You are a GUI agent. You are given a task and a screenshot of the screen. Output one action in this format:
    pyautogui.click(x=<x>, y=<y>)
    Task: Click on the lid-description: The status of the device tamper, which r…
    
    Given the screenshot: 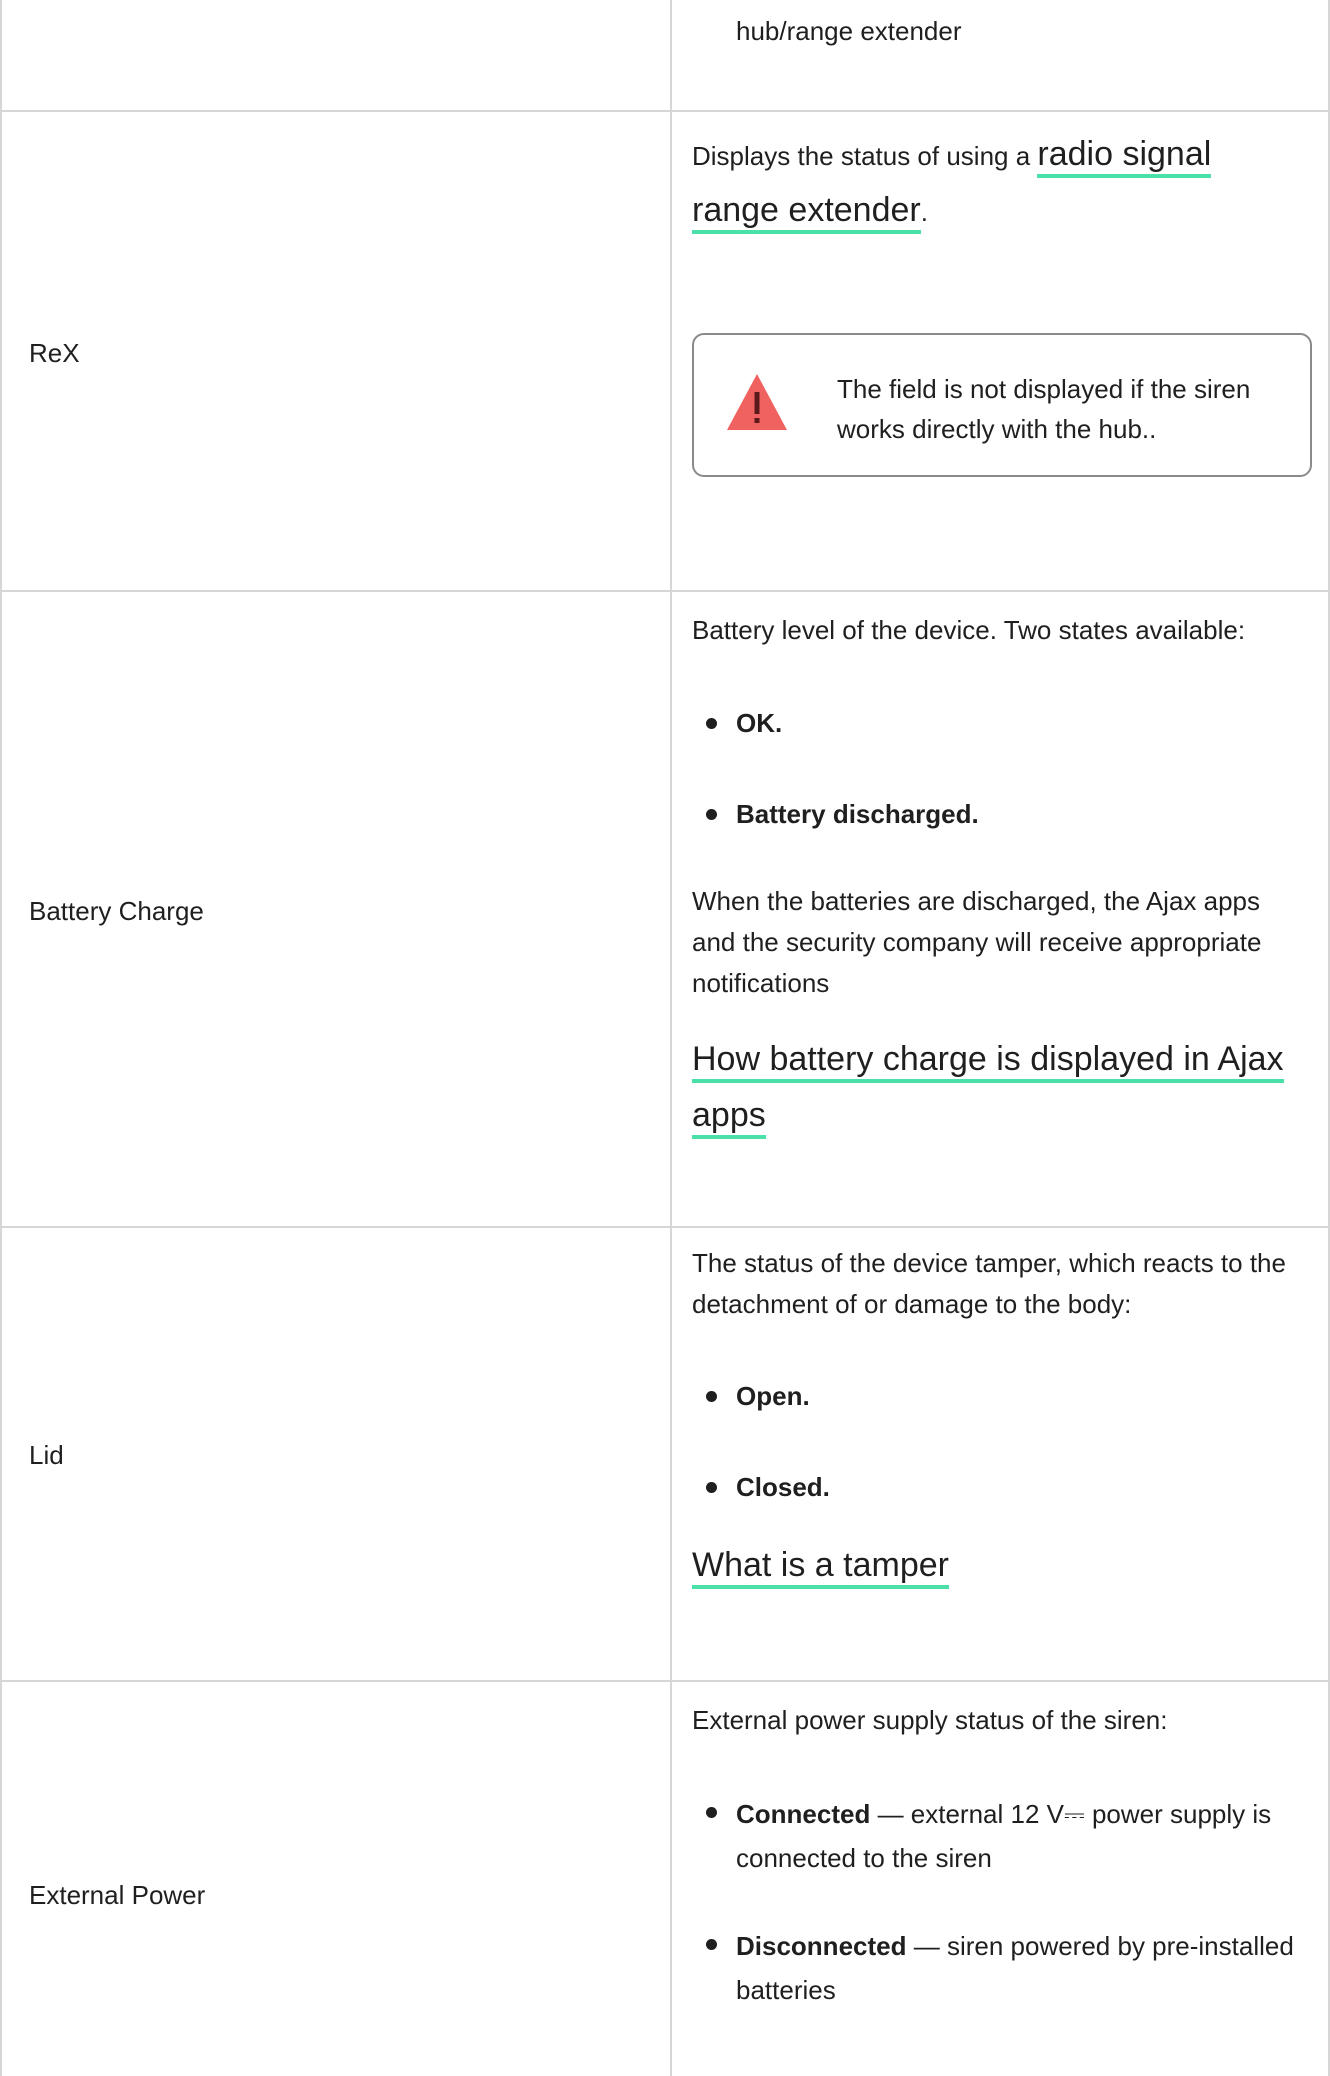 What is the action you would take?
    pyautogui.click(x=997, y=1418)
    